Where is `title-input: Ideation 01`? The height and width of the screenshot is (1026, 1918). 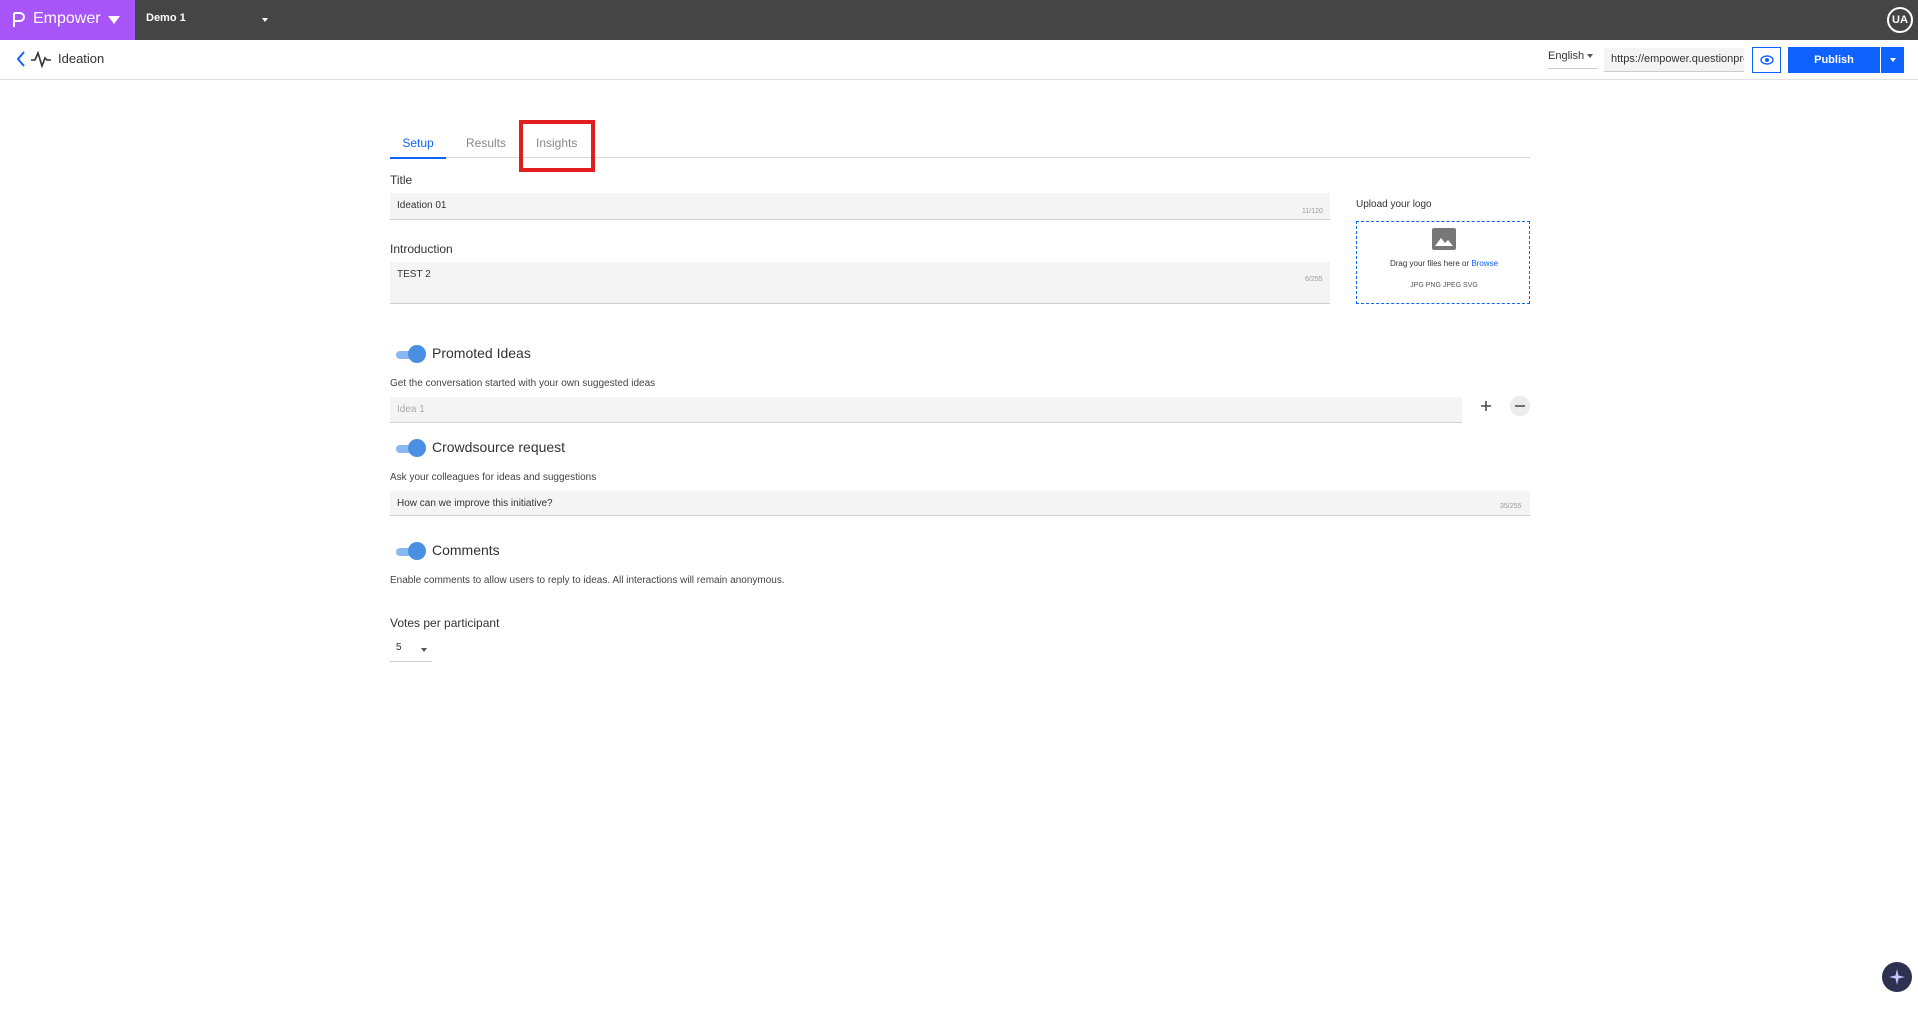 title-input: Ideation 01 is located at coordinates (860, 206).